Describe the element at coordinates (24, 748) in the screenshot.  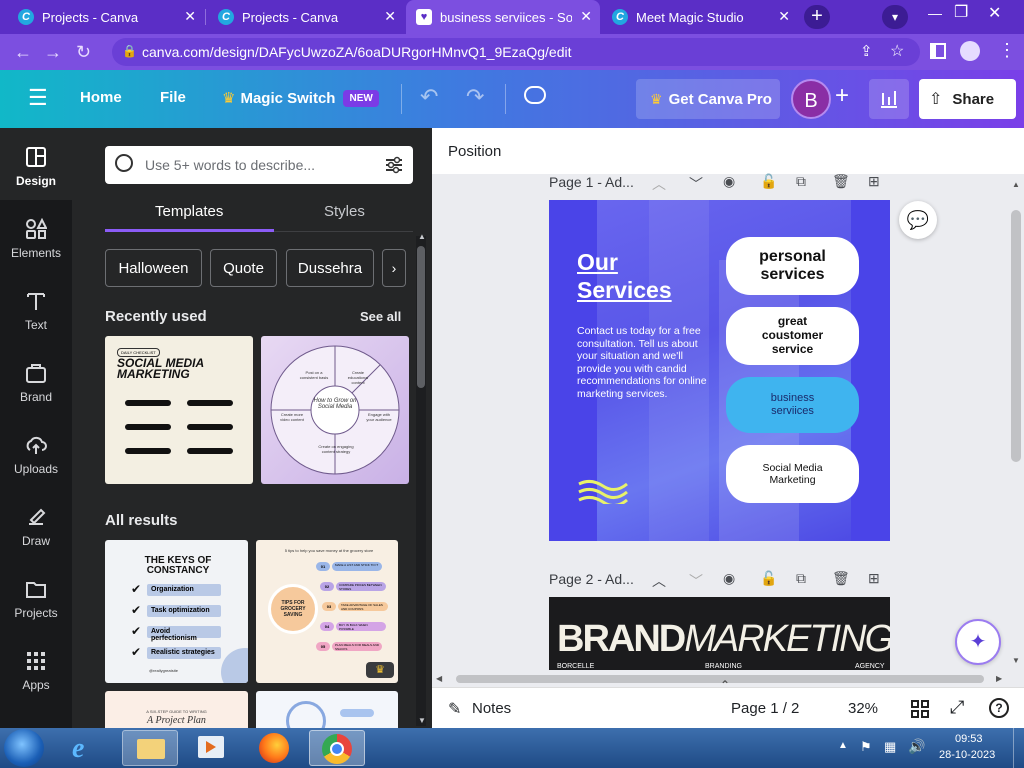
I see `start-button` at that location.